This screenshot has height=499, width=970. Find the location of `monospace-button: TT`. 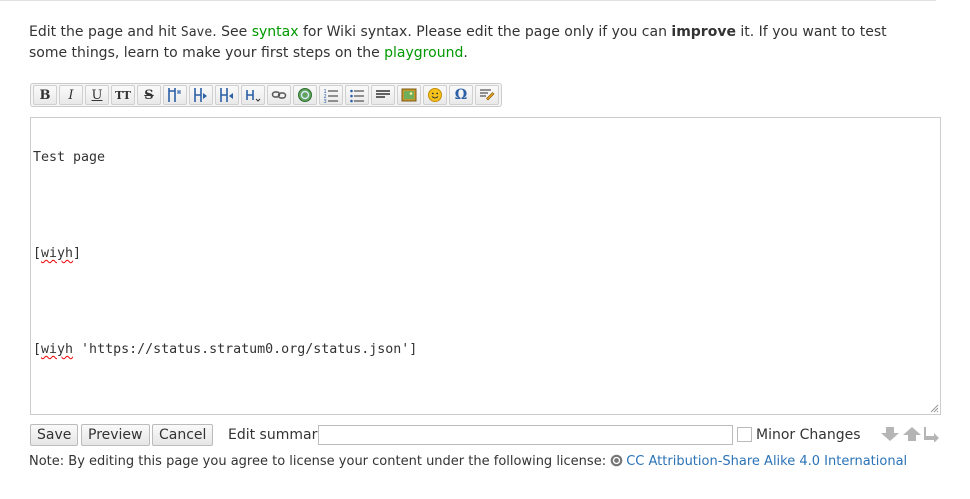

monospace-button: TT is located at coordinates (123, 95).